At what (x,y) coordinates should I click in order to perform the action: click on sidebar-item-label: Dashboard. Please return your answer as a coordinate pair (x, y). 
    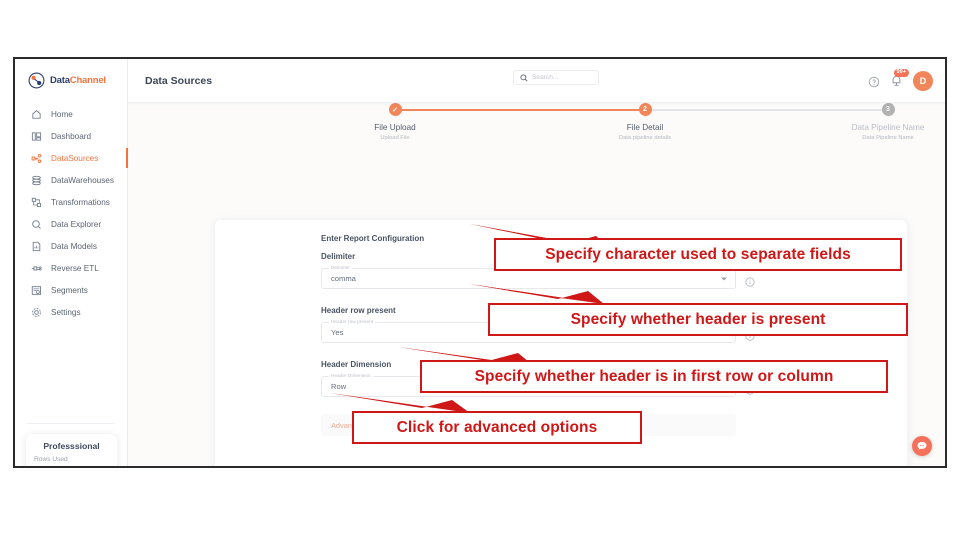
    Looking at the image, I should click on (71, 136).